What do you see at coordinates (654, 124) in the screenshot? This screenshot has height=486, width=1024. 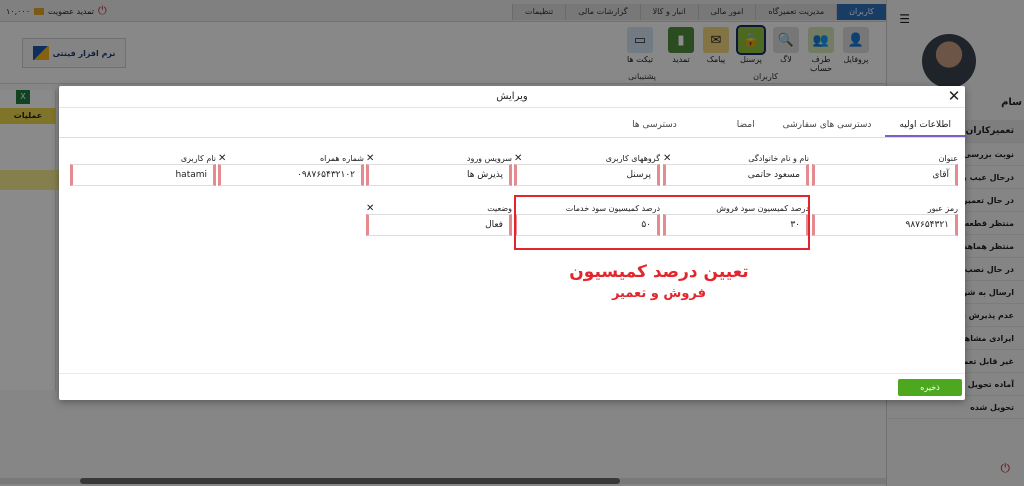 I see `tab-access: دسترسی ها` at bounding box center [654, 124].